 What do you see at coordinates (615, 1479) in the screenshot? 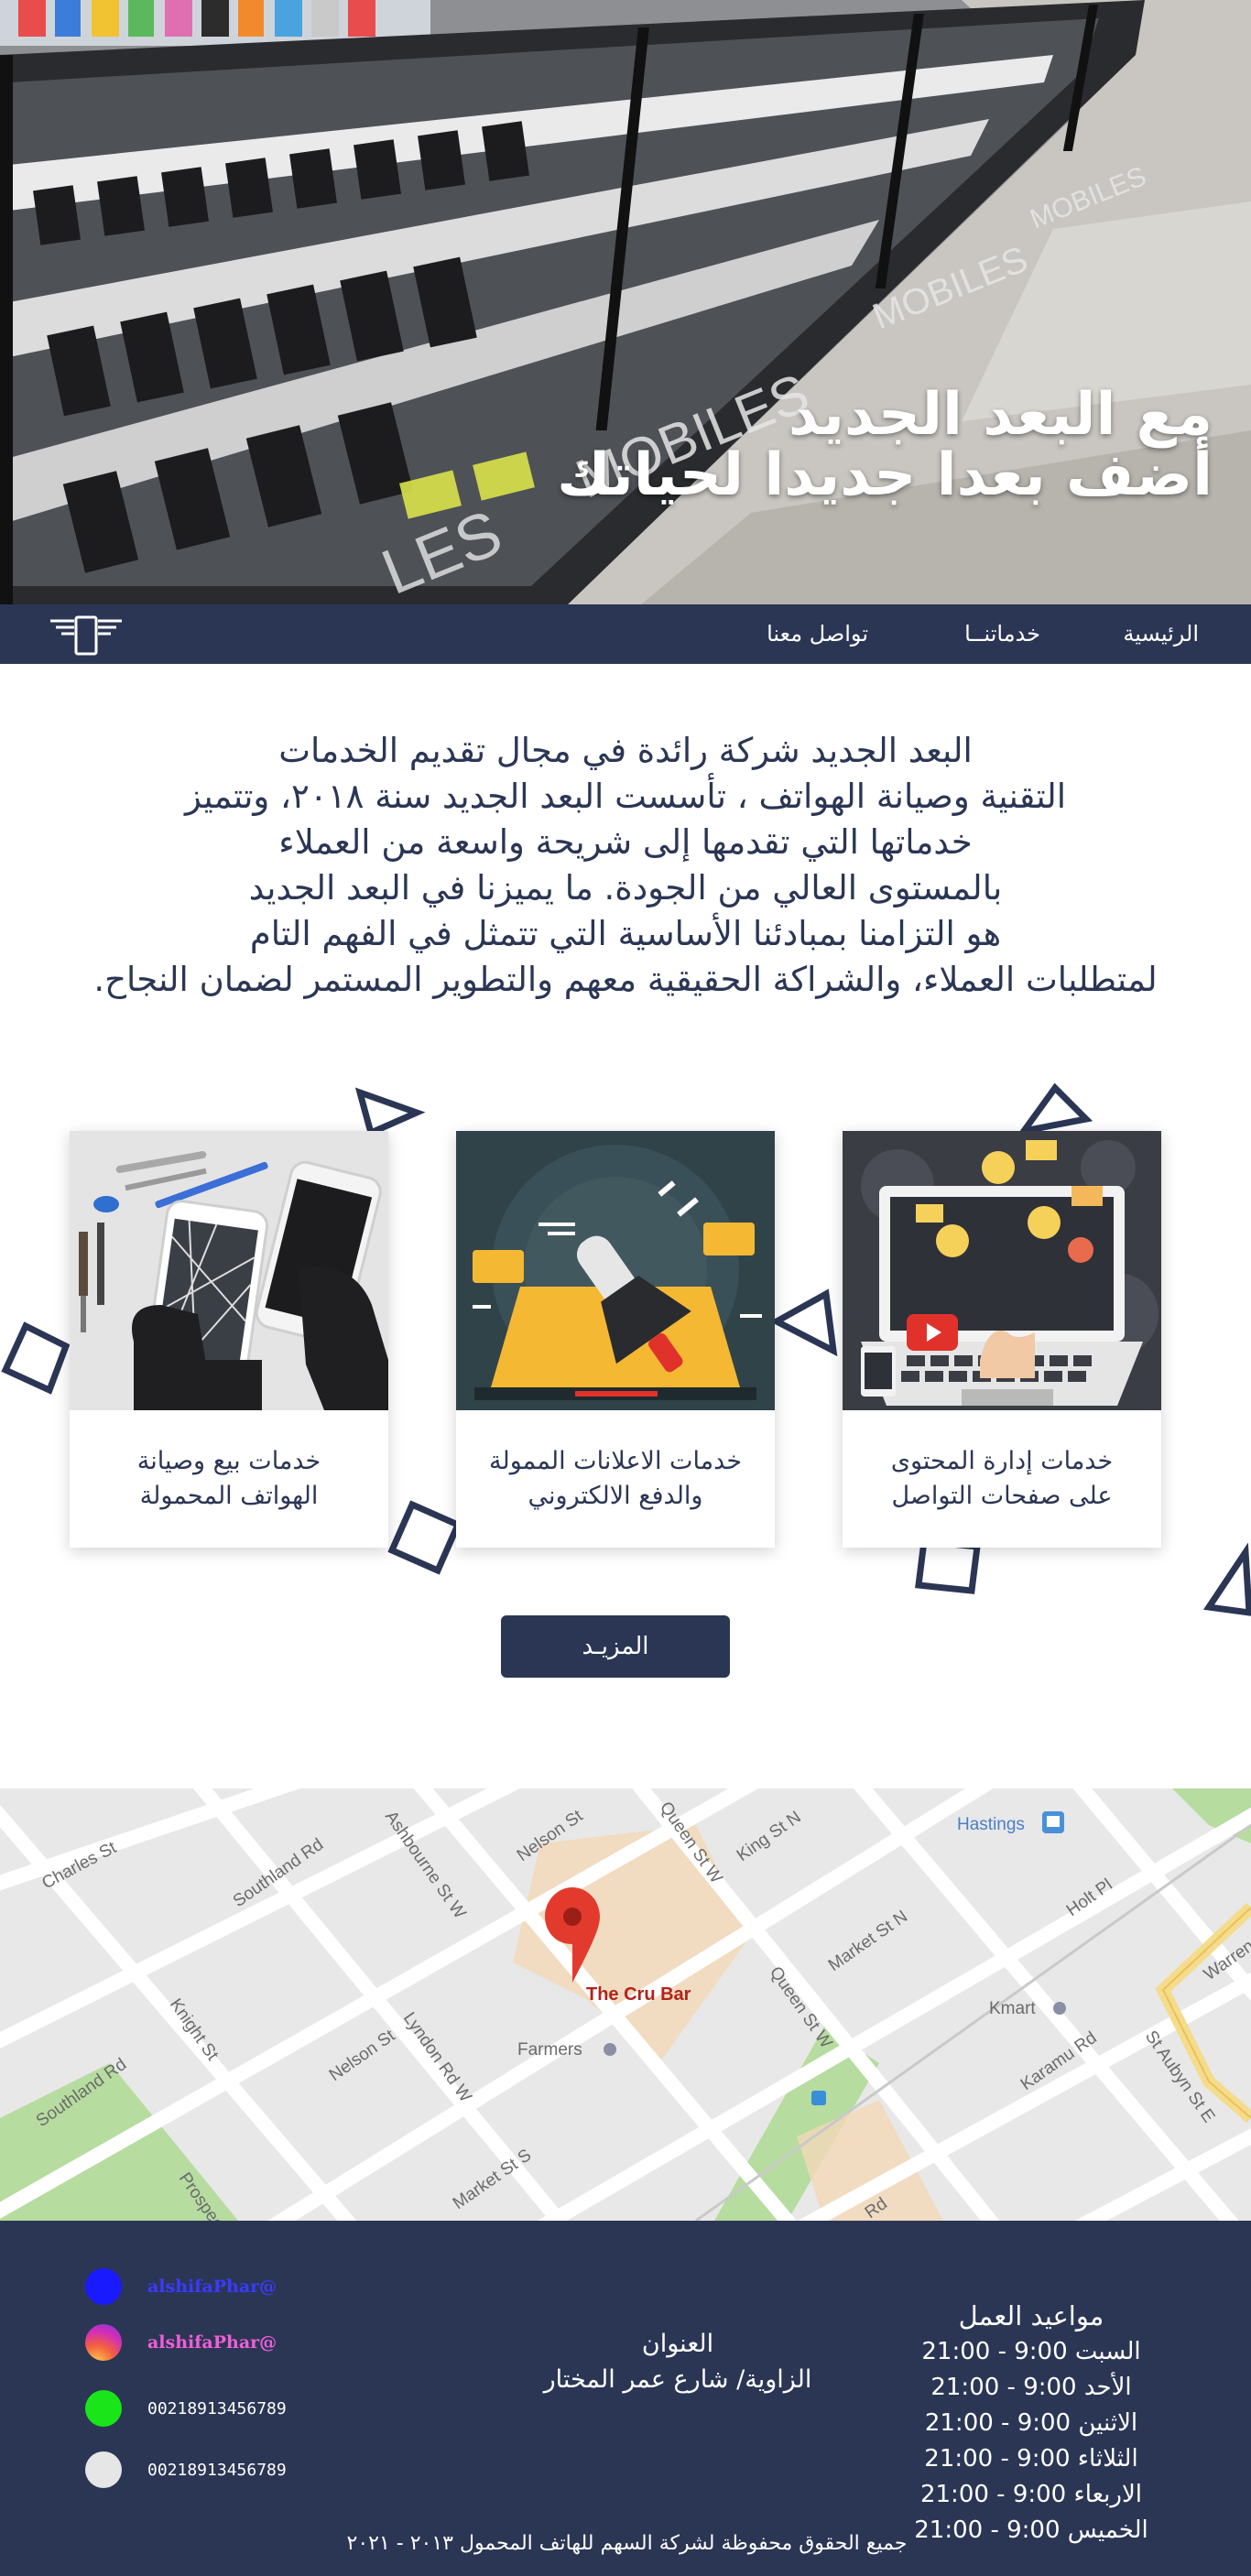
I see `service-card-label: خدمات الاعلانات الممولة والدفع الالكتروني` at bounding box center [615, 1479].